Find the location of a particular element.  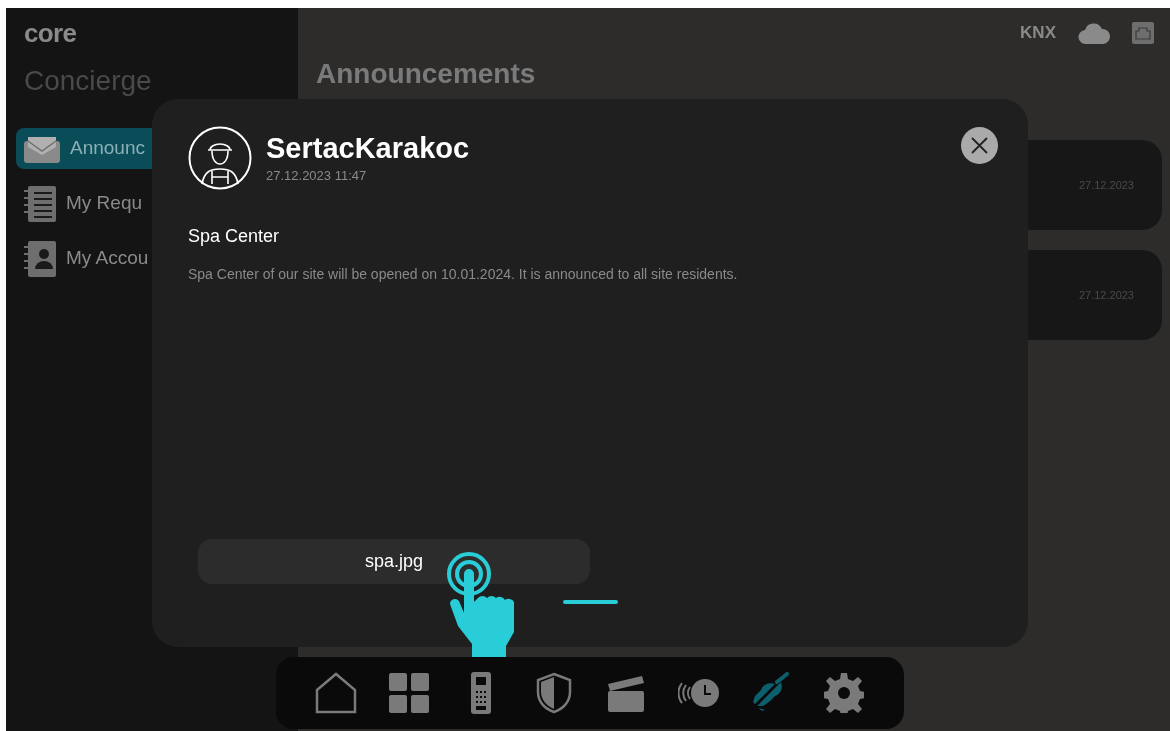

logo: core is located at coordinates (50, 33).